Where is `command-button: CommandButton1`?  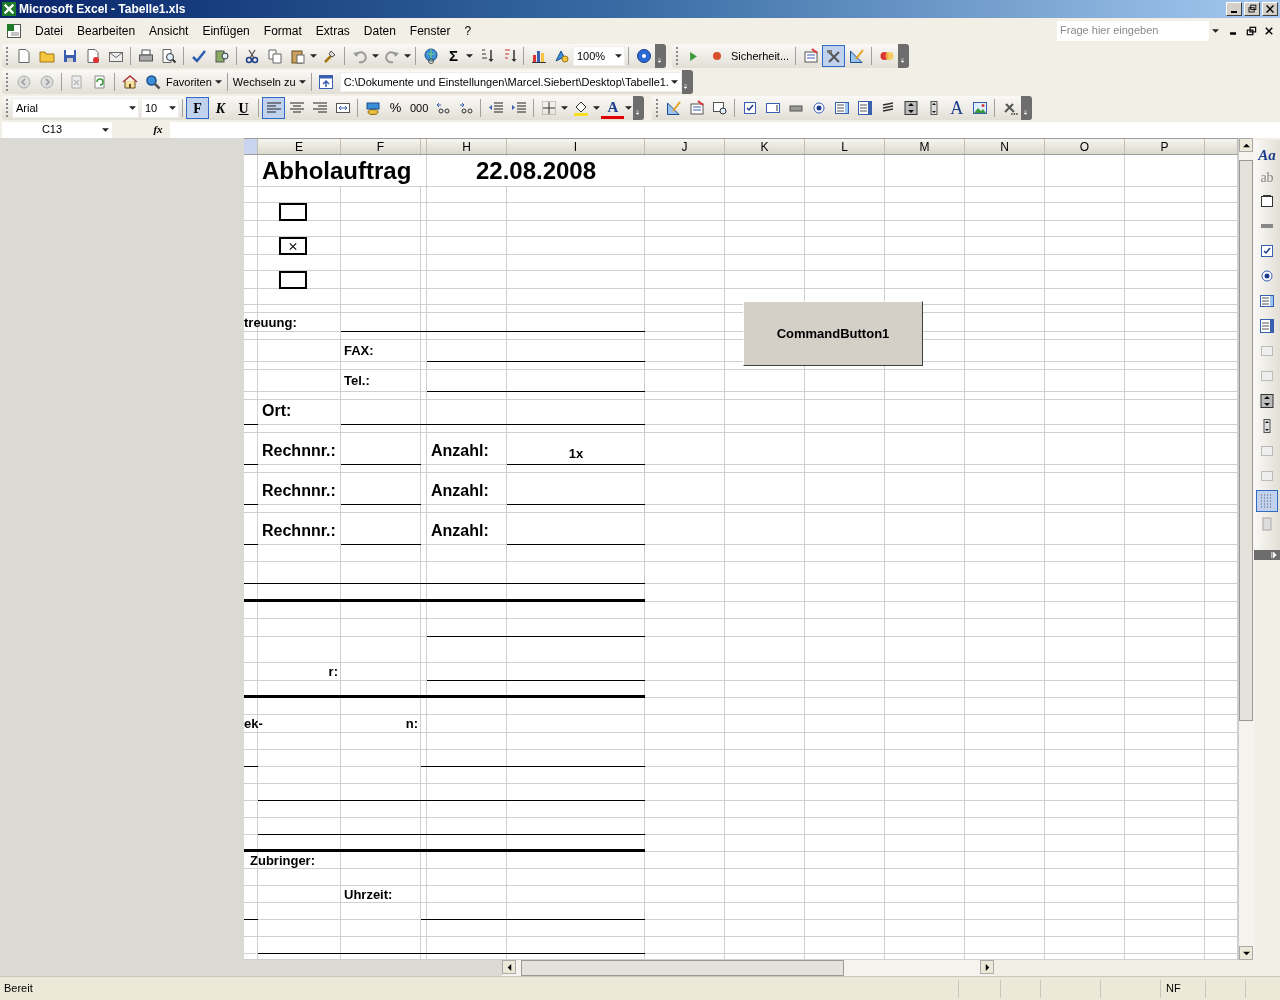 command-button: CommandButton1 is located at coordinates (833, 333).